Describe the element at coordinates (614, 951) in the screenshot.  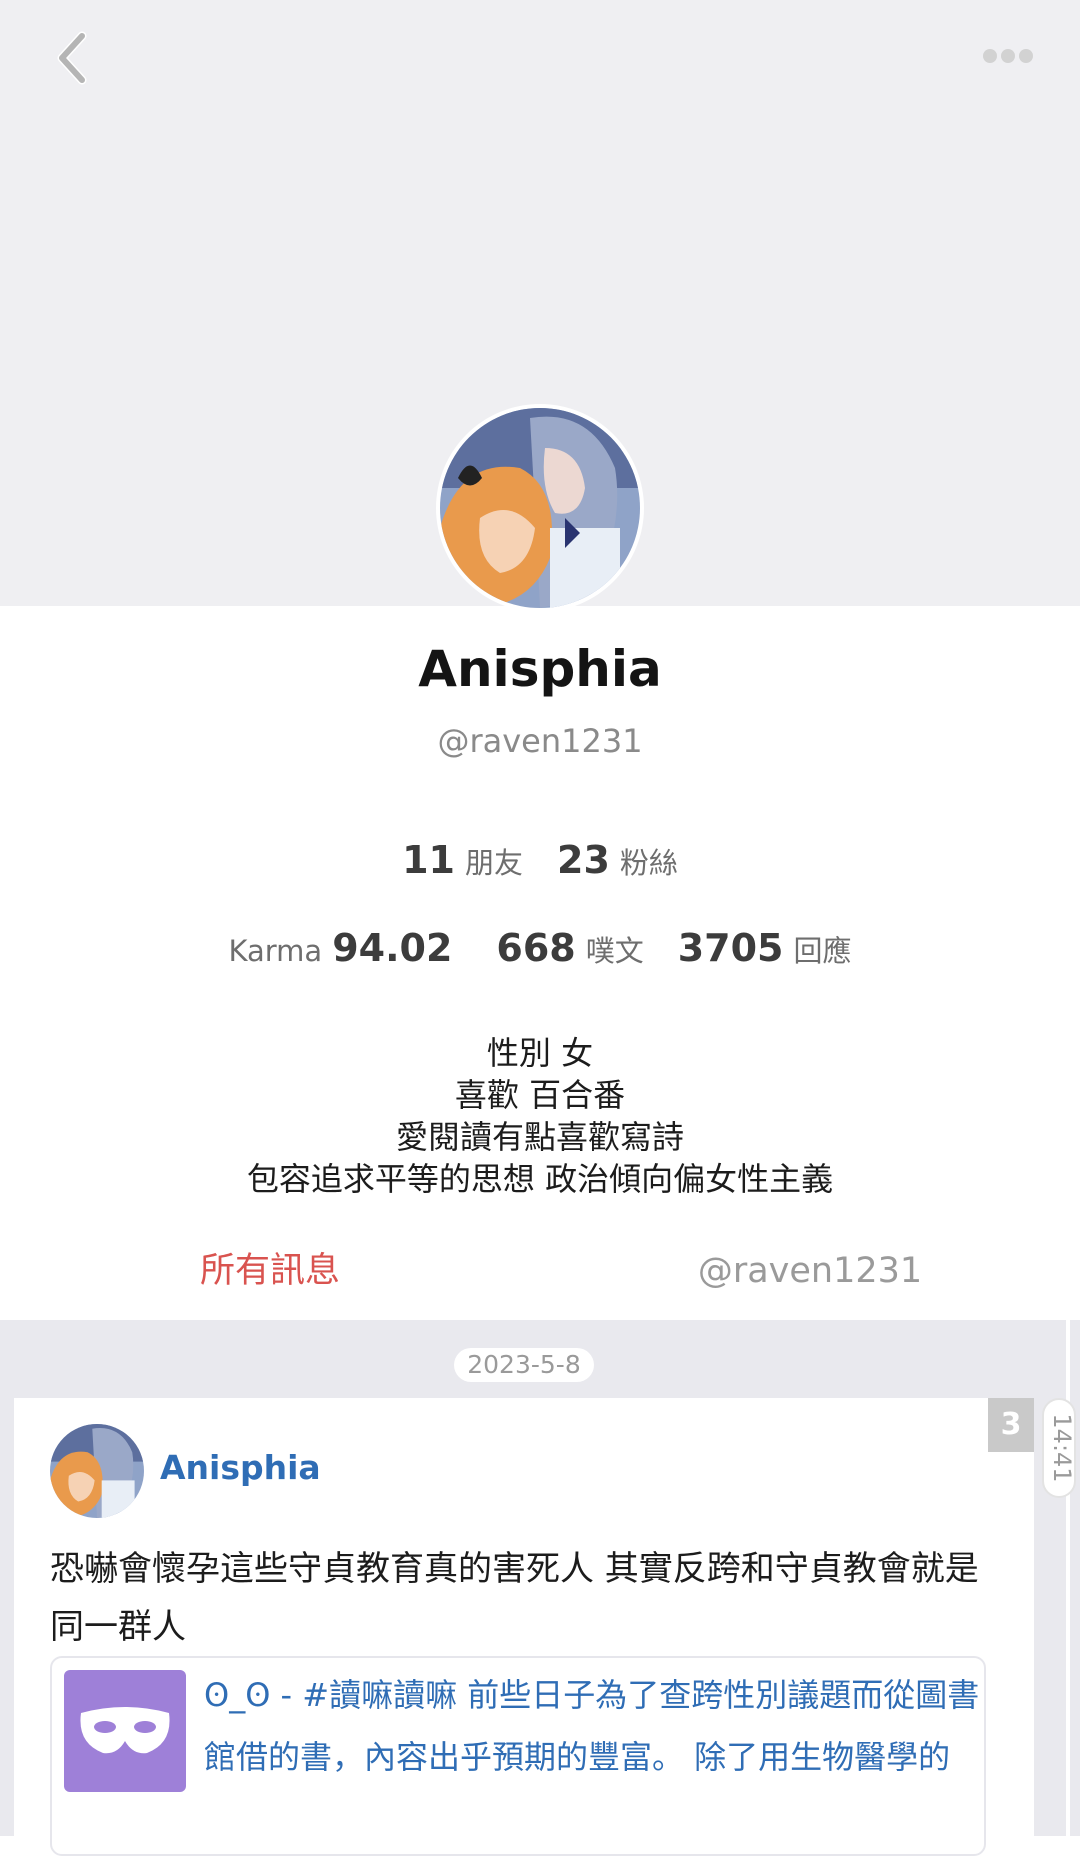
I see `plurks-label: 噗文` at that location.